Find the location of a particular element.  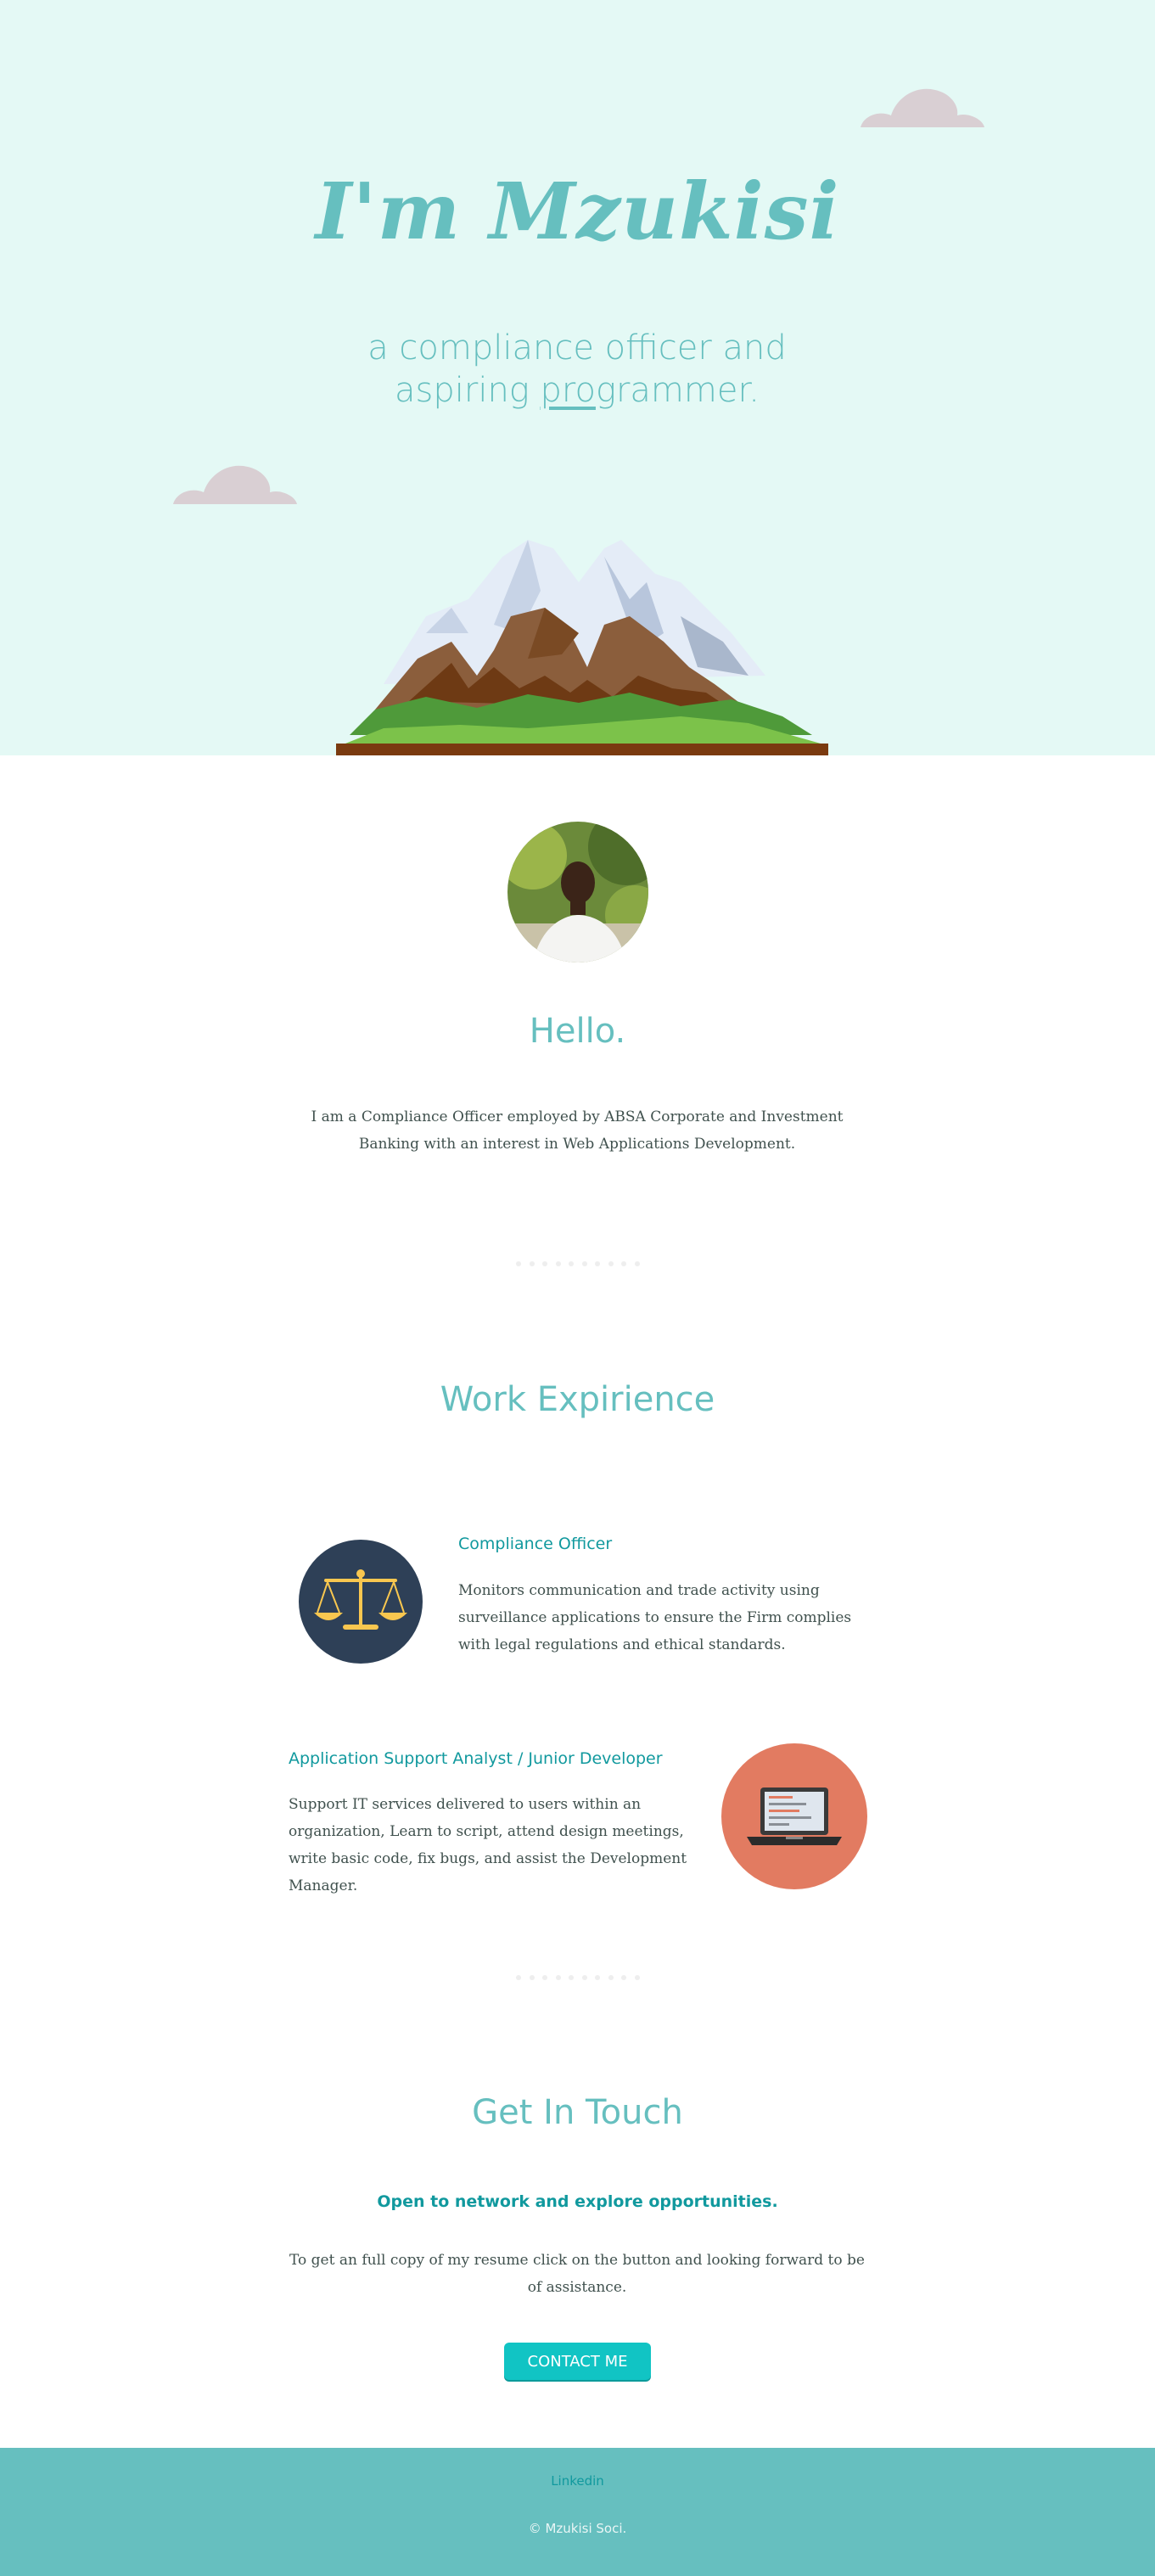

mountain-illustration is located at coordinates (582, 647).